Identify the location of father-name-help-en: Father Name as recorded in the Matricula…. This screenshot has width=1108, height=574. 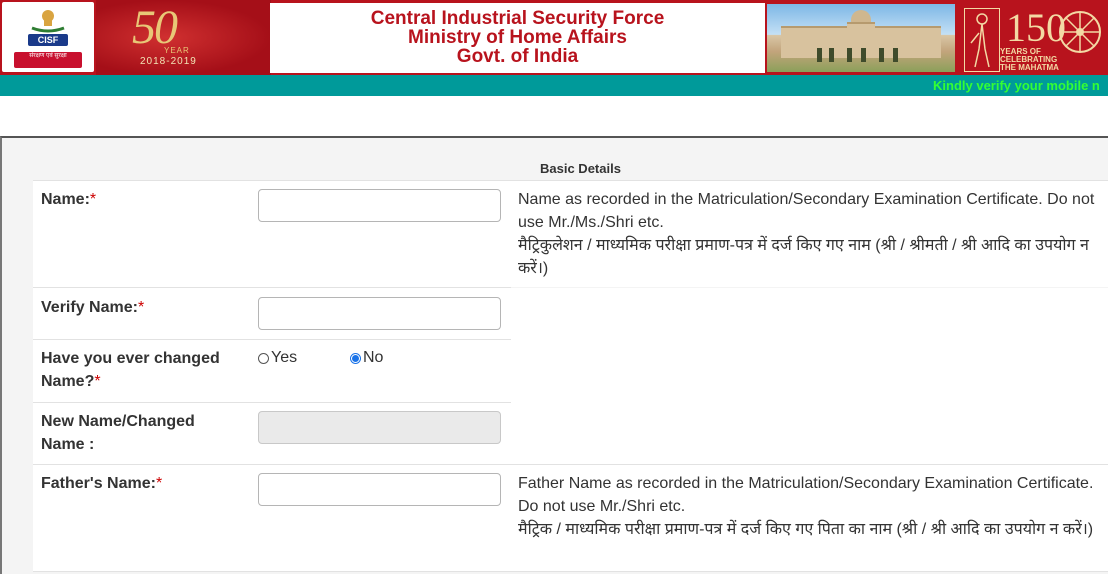
(806, 495).